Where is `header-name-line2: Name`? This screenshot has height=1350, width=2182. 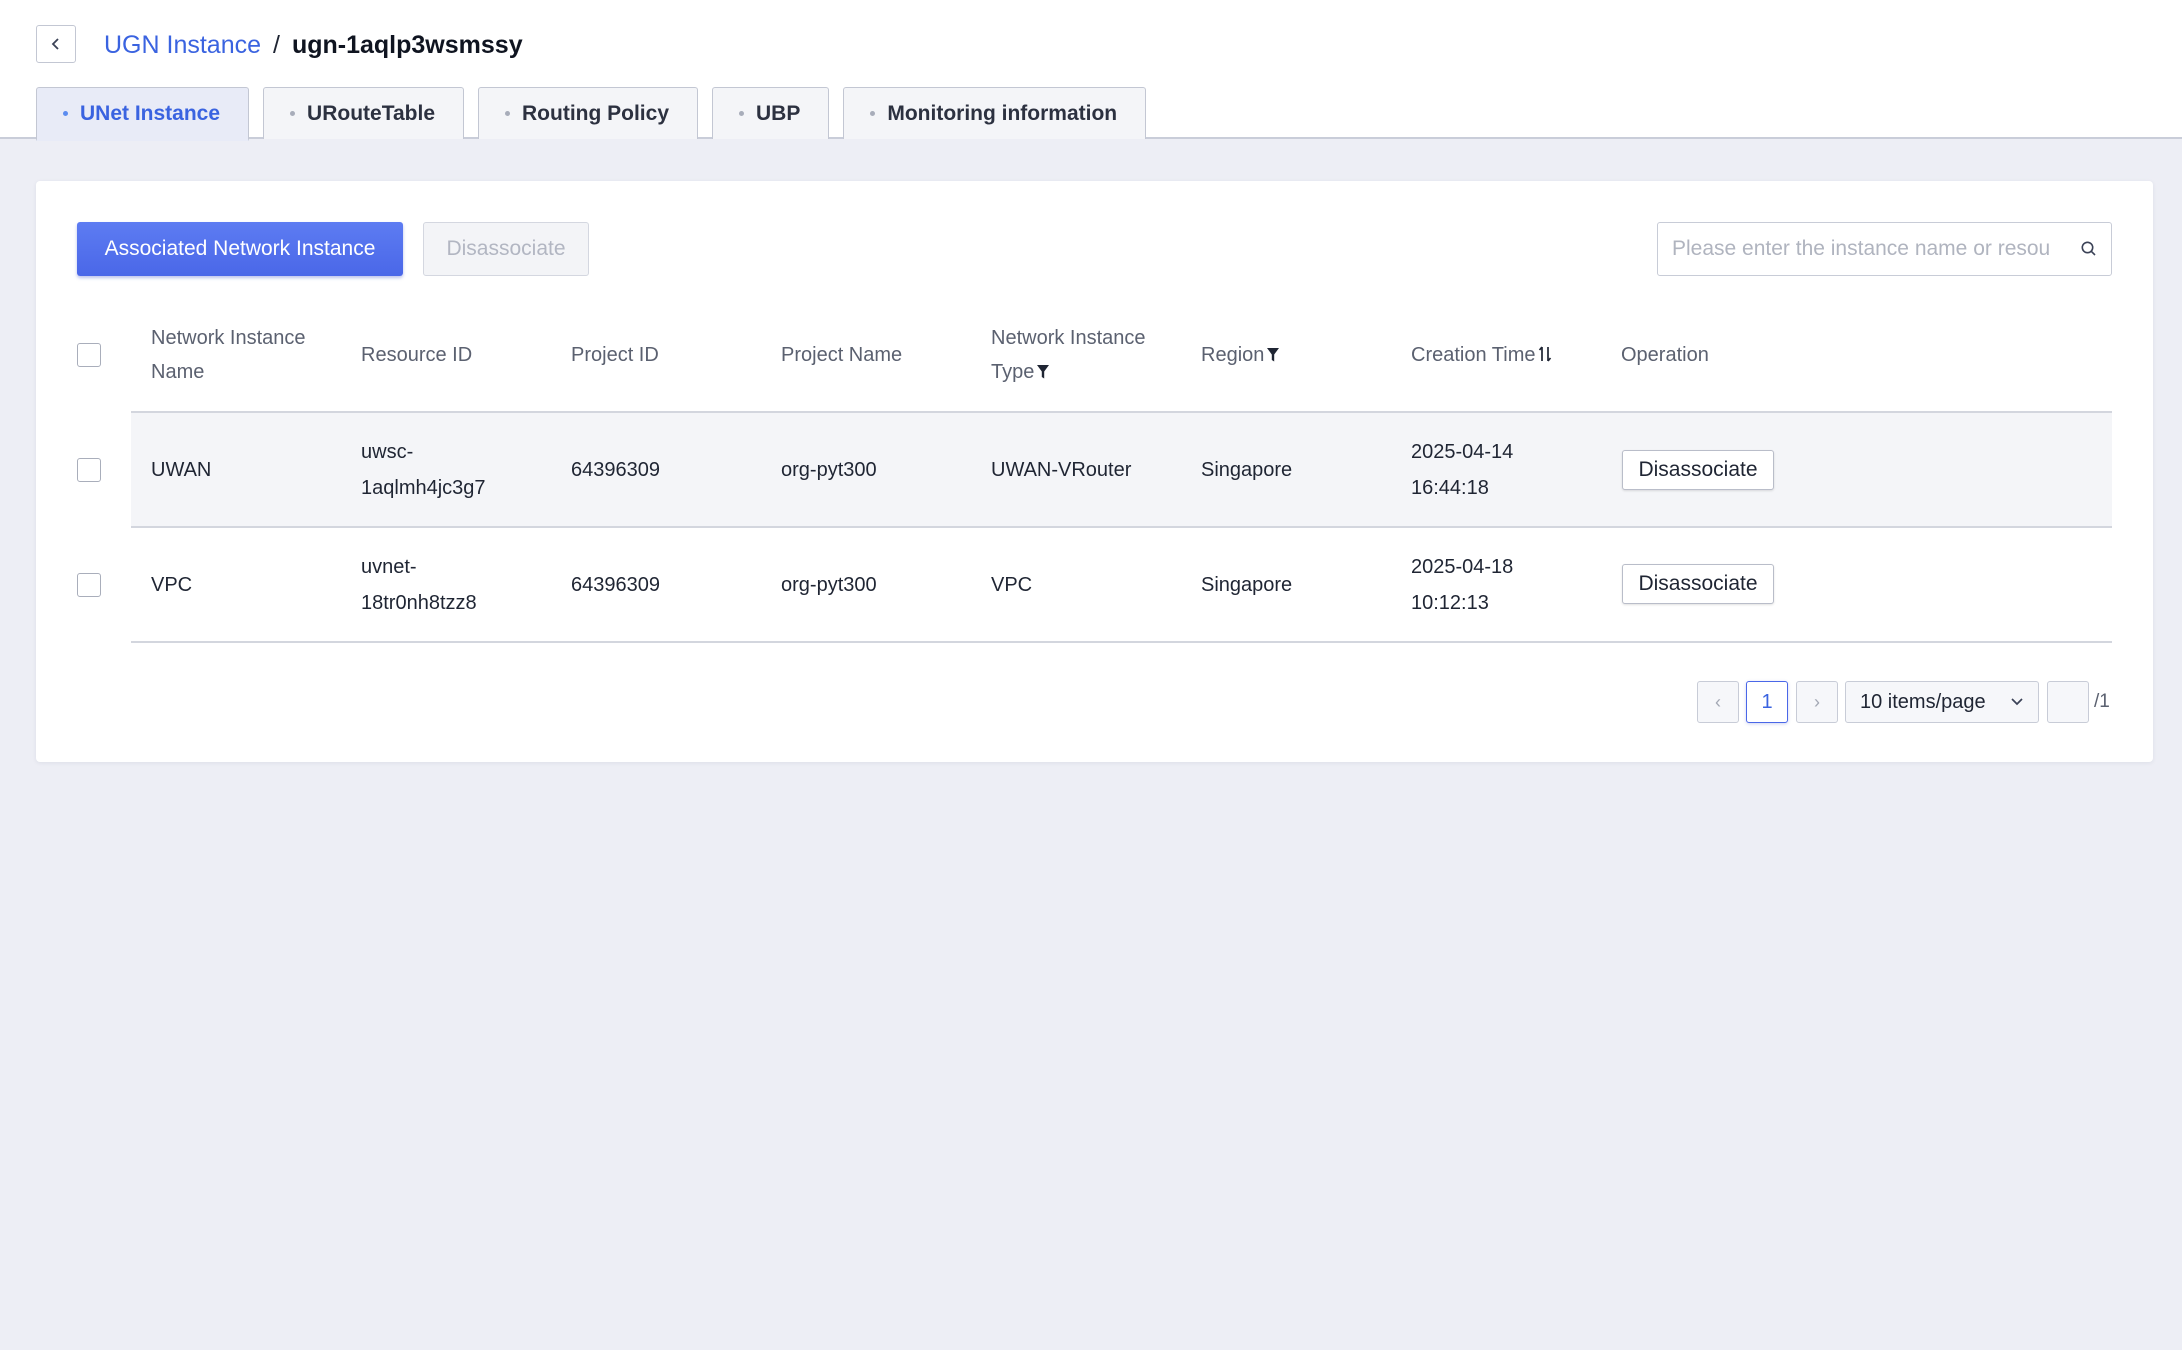
header-name-line2: Name is located at coordinates (178, 372).